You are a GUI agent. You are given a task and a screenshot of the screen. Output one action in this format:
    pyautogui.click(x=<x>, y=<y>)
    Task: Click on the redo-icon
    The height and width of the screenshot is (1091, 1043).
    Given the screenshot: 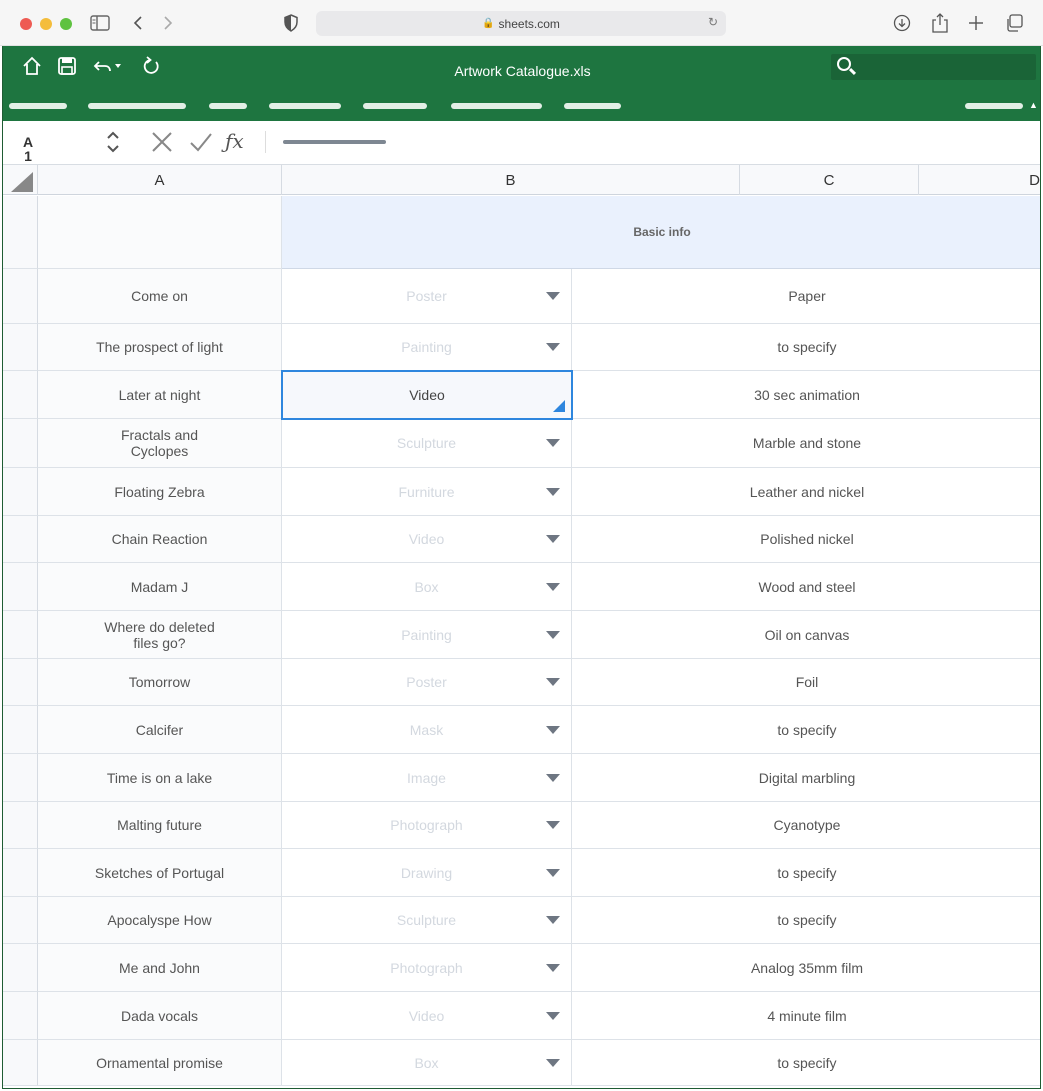 What is the action you would take?
    pyautogui.click(x=151, y=66)
    